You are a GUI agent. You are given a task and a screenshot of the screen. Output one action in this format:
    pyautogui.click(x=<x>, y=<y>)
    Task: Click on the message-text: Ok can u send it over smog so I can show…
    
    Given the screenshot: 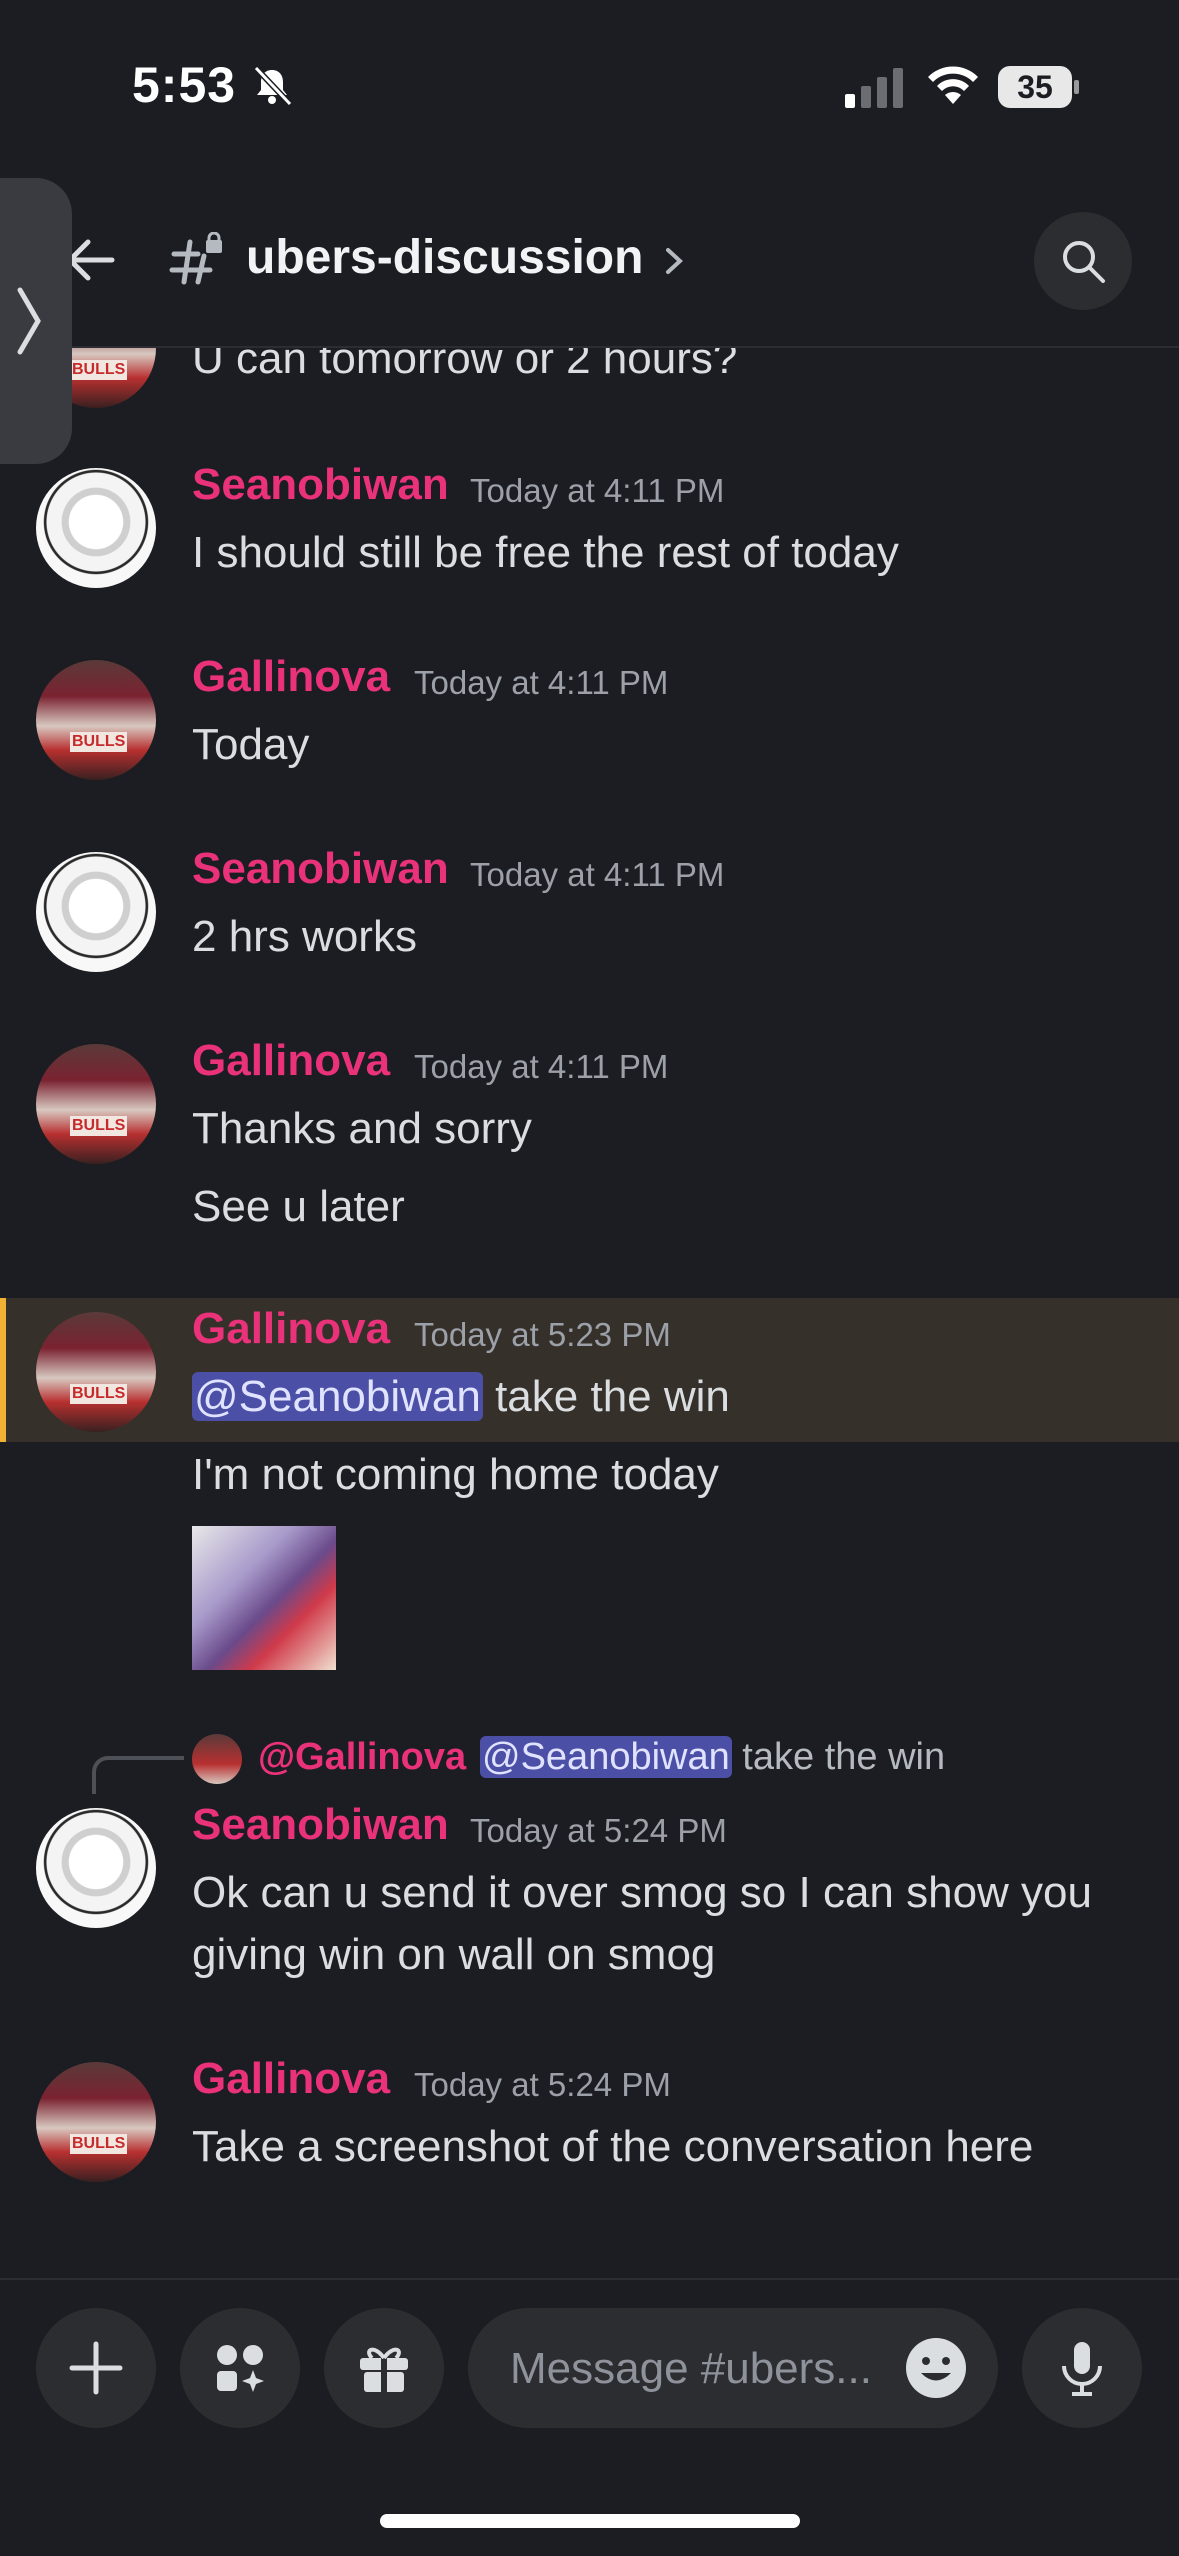 What is the action you would take?
    pyautogui.click(x=642, y=1892)
    